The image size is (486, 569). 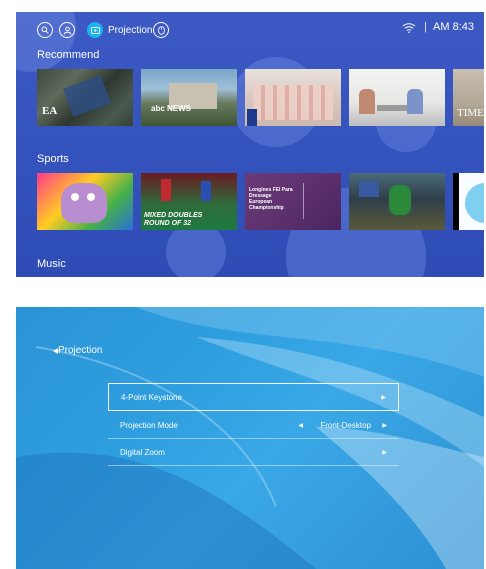 What do you see at coordinates (253, 397) in the screenshot?
I see `menu-item-keystone: 4-Point Keystone ▶` at bounding box center [253, 397].